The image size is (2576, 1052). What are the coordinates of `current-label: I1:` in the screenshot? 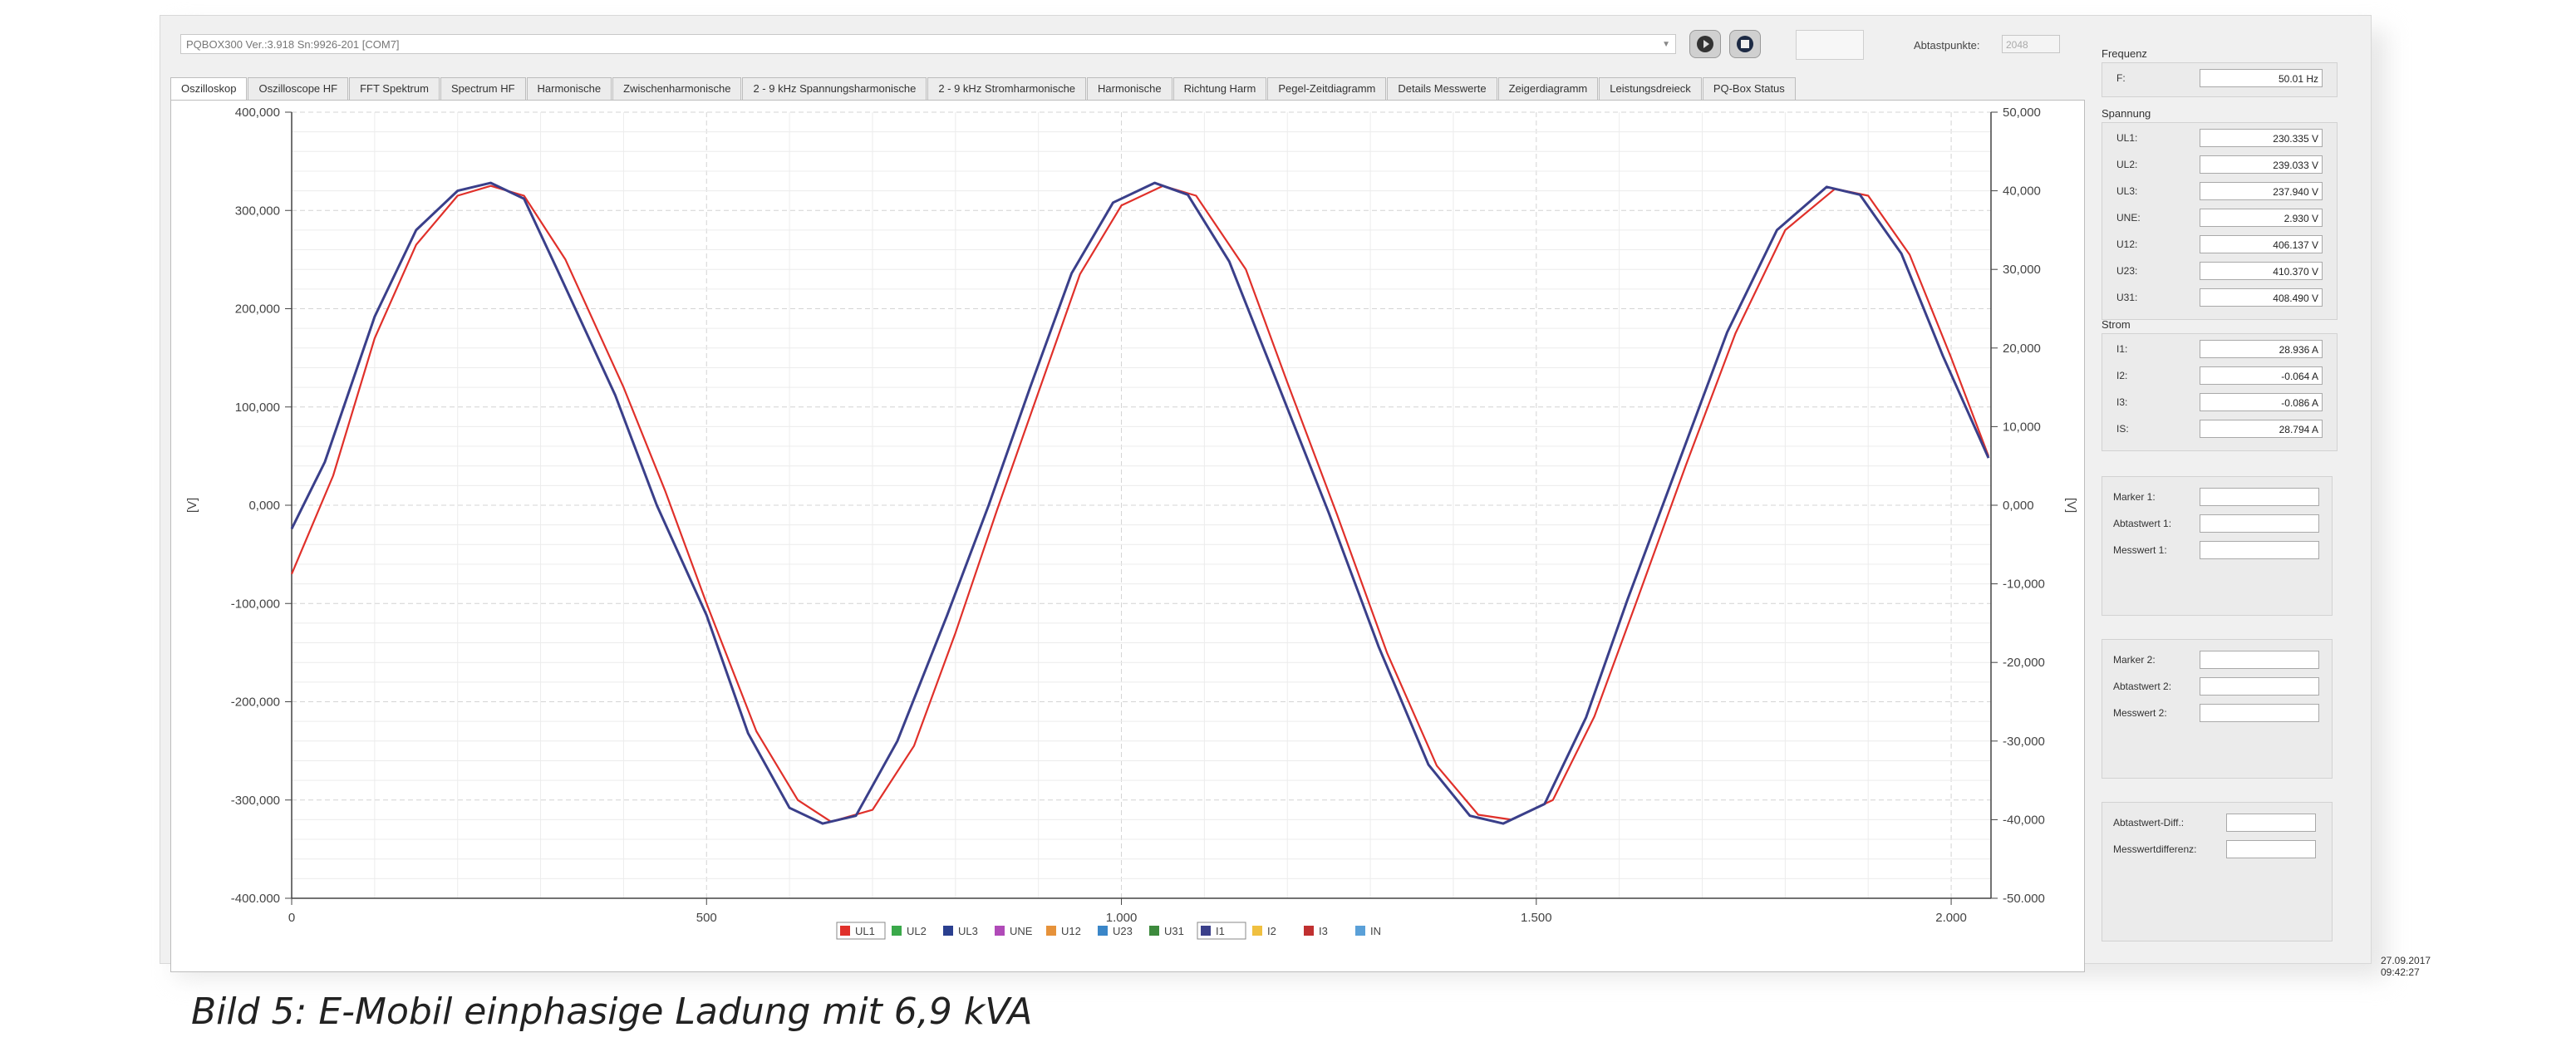 It's located at (2122, 349).